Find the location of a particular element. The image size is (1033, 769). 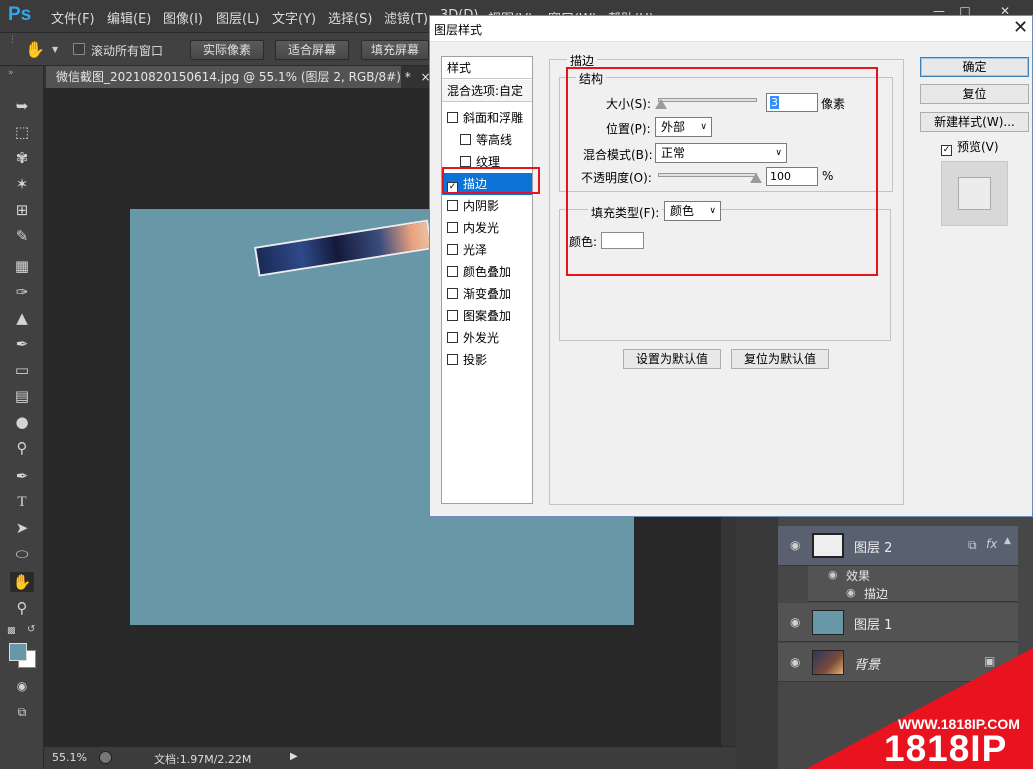

style-item-label: 图案叠加 is located at coordinates (487, 316).